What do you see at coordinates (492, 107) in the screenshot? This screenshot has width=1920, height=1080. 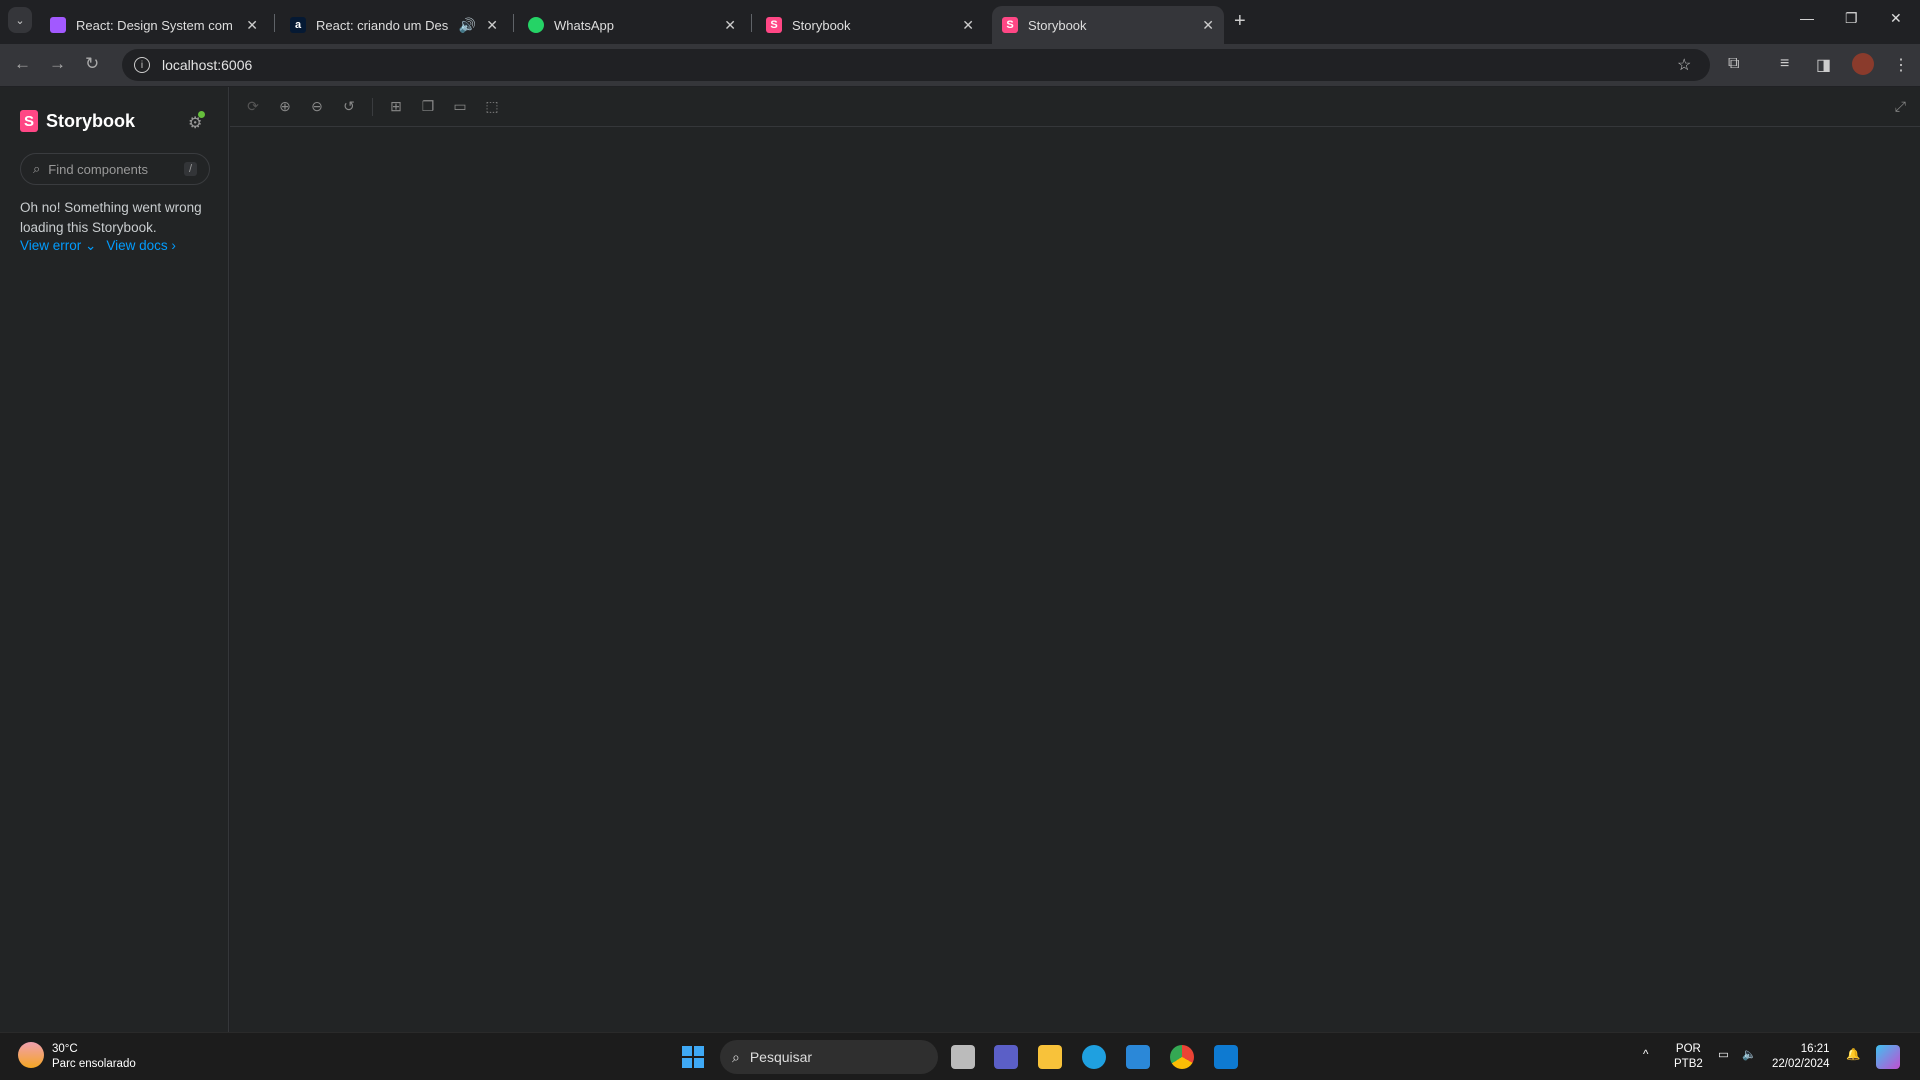 I see `outline-icon: ⬚` at bounding box center [492, 107].